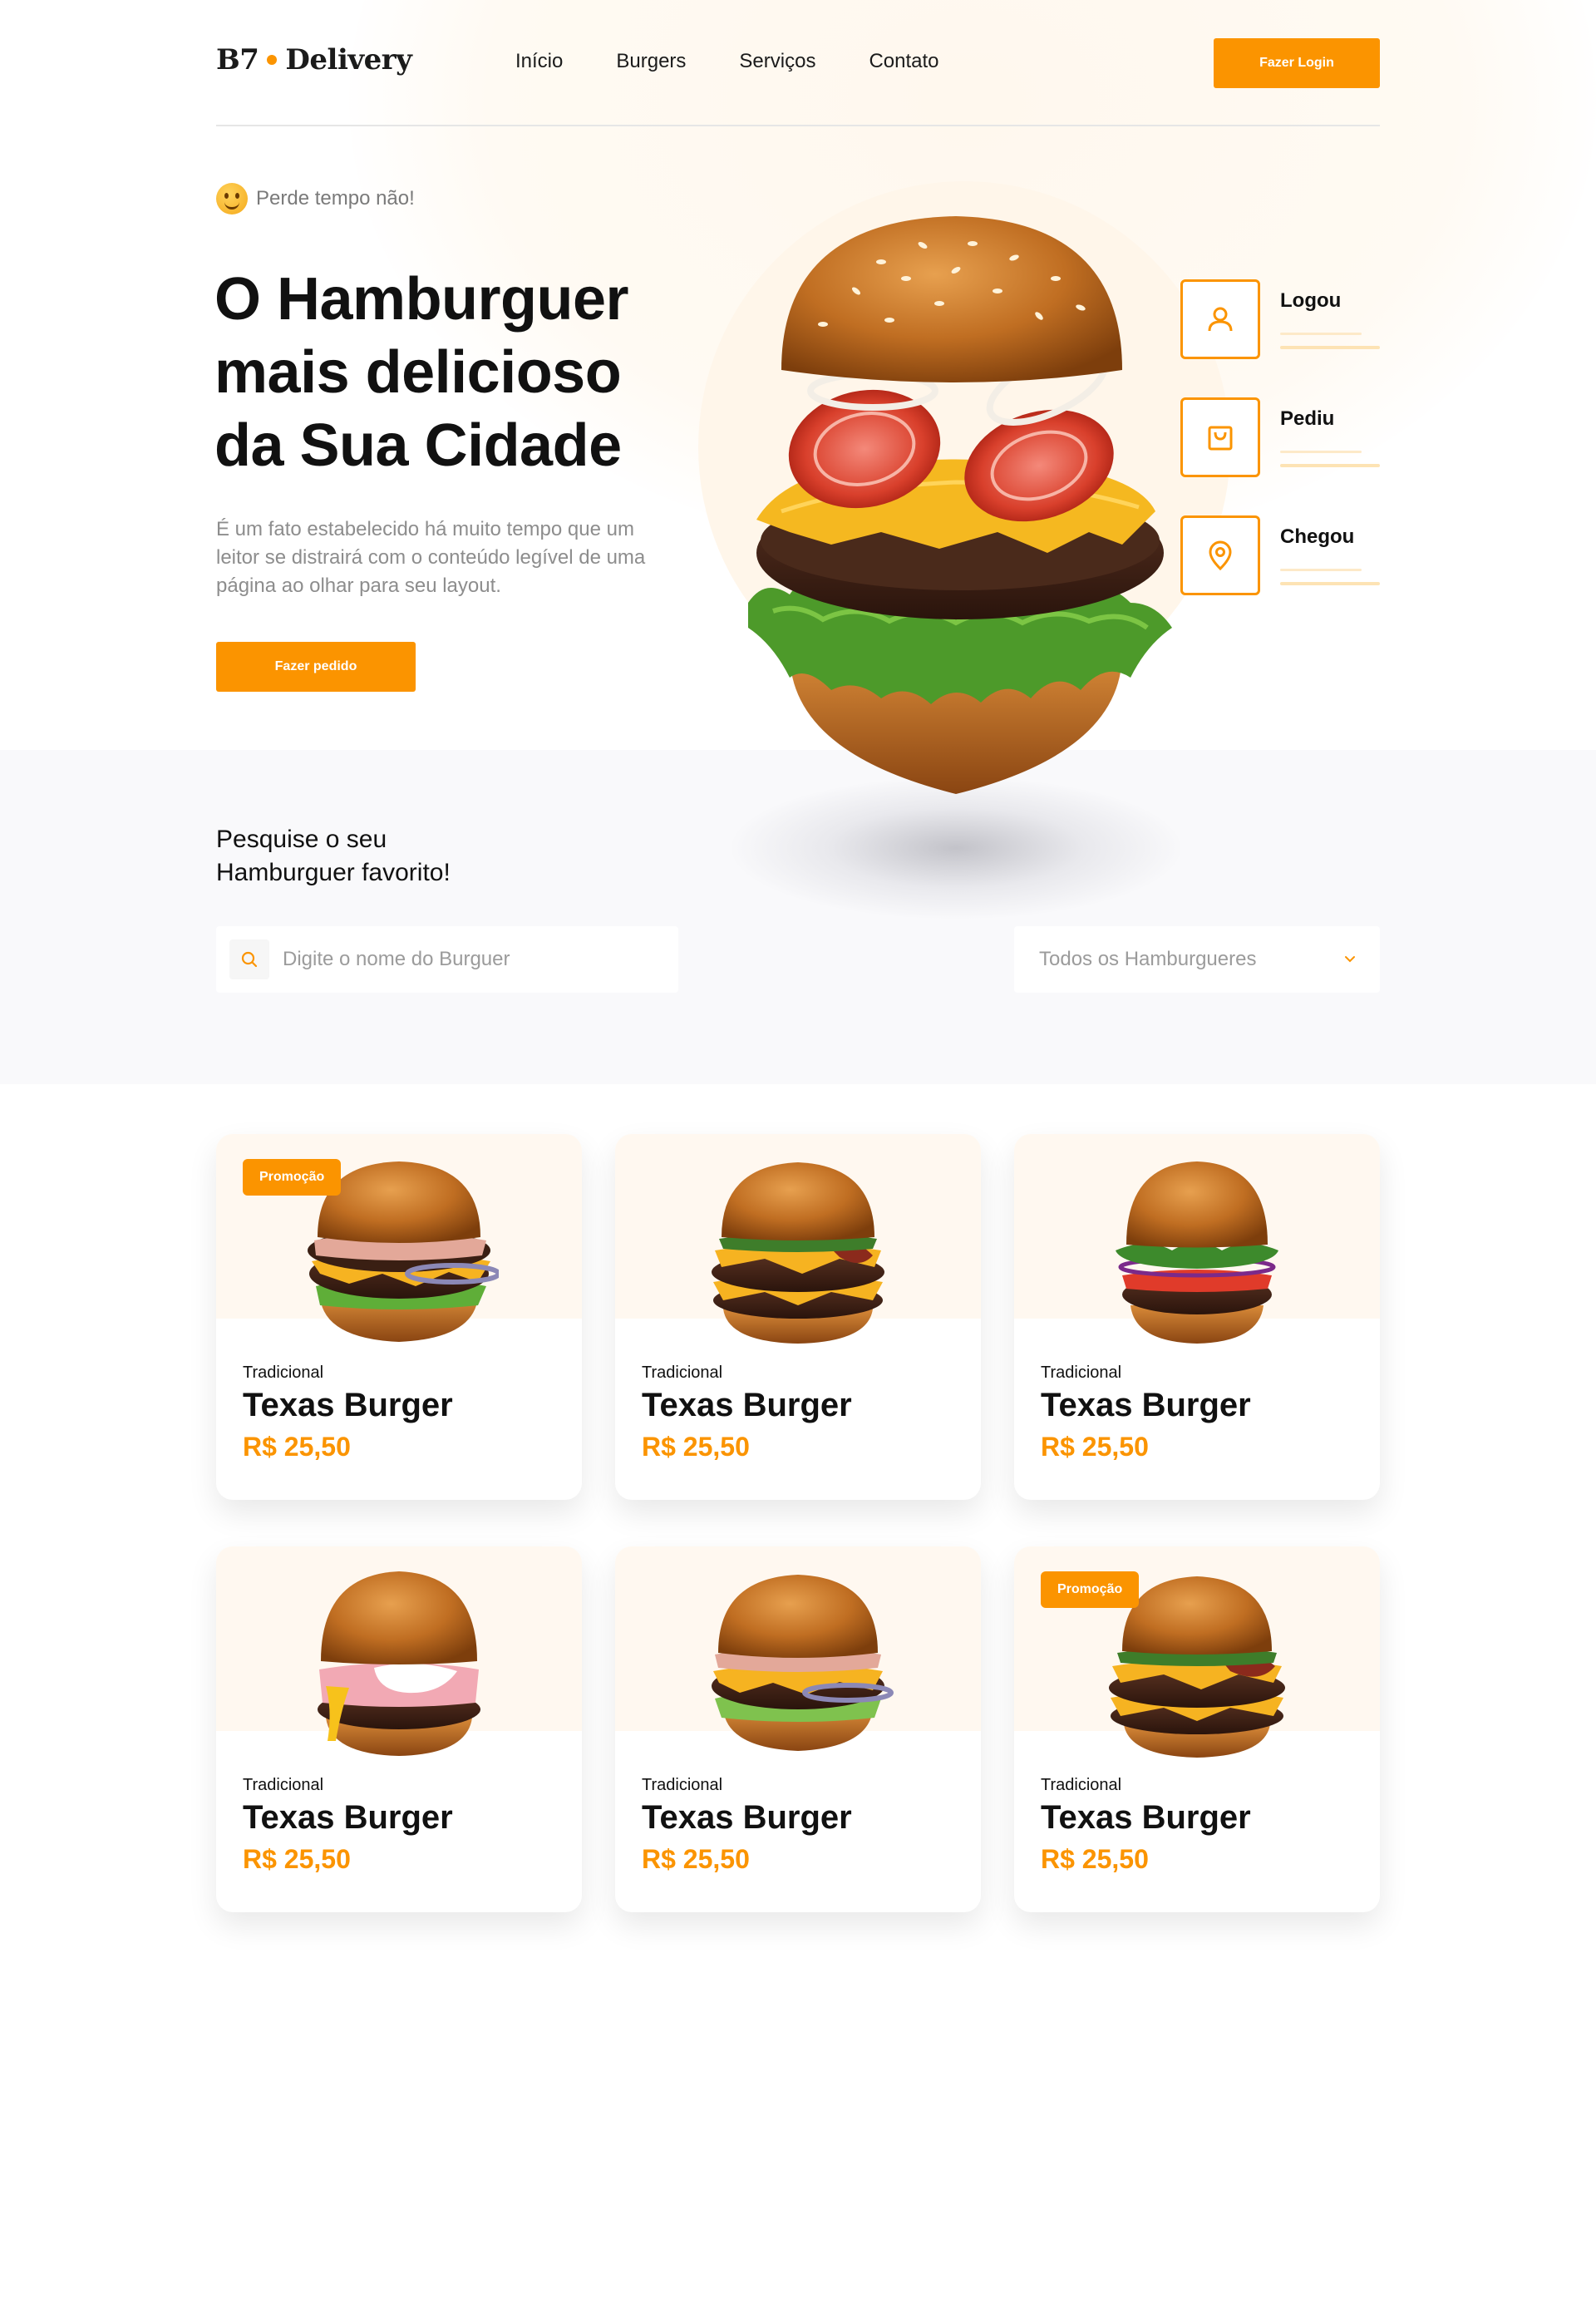 The height and width of the screenshot is (2303, 1596). Describe the element at coordinates (272, 60) in the screenshot. I see `brand-dot` at that location.